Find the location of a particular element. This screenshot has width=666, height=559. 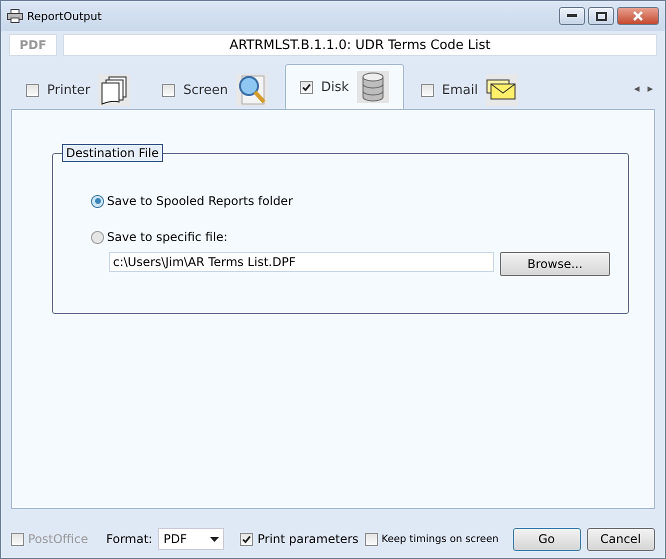

report-title: ARTRMLST.B.1.1.0: UDR Terms Code List is located at coordinates (360, 45).